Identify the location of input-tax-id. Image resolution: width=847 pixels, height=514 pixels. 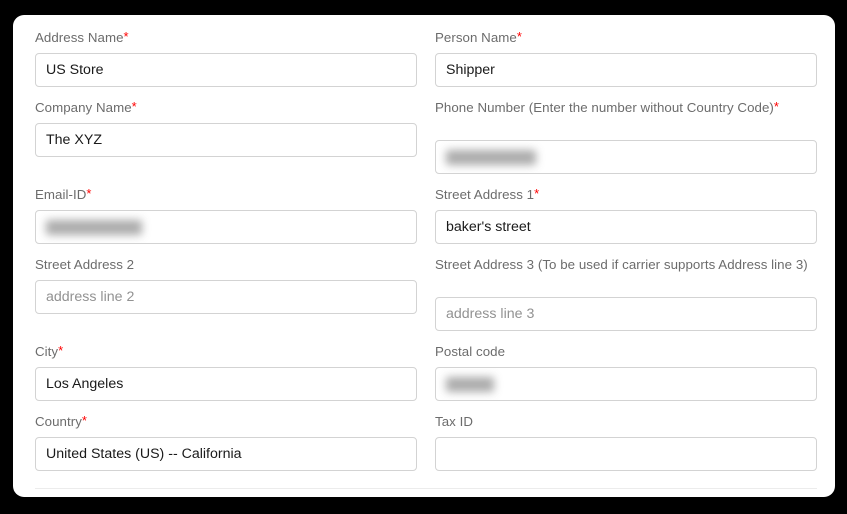
(626, 454).